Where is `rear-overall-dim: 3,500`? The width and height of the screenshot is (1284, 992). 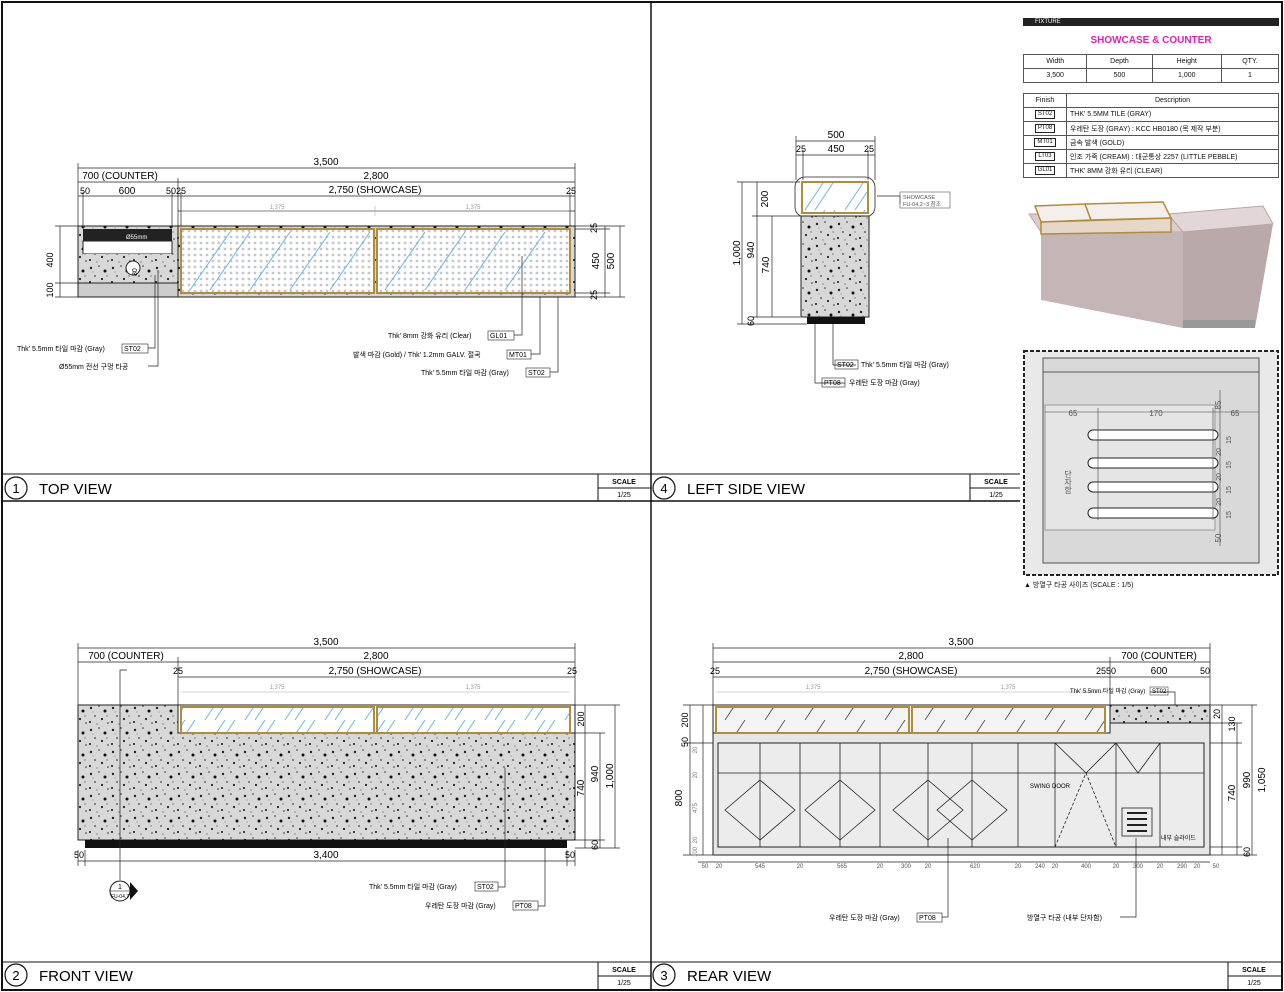
rear-overall-dim: 3,500 is located at coordinates (960, 642).